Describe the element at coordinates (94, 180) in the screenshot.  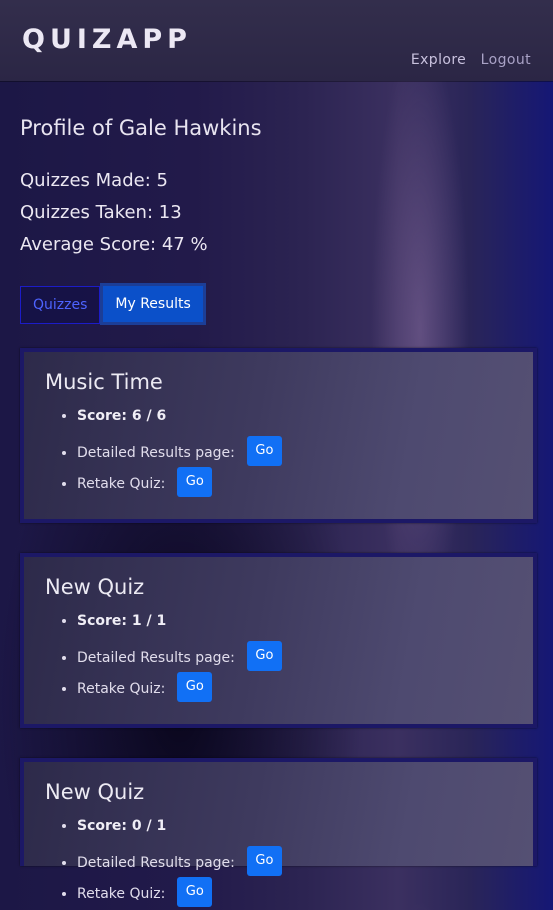
I see `quizzes-made-stat: Quizzes Made: 5` at that location.